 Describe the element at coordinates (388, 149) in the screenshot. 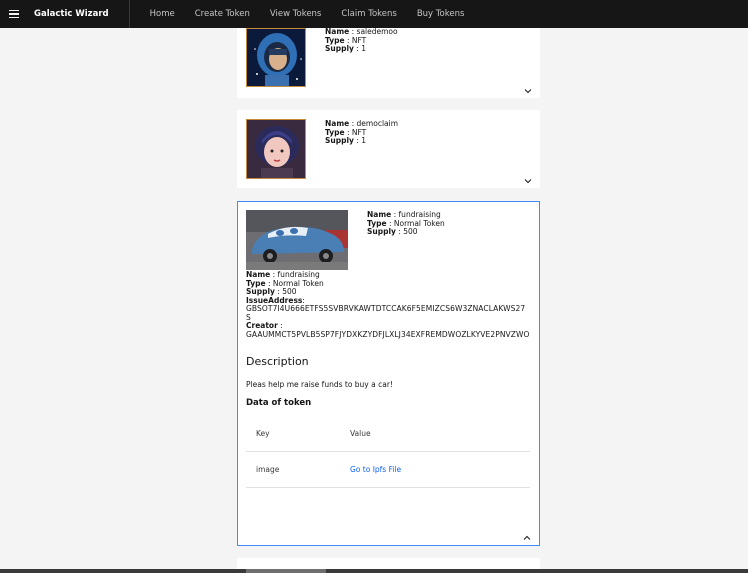

I see `token-card-democlaim: Name : democlaim Type : NFT Supply : 1` at that location.